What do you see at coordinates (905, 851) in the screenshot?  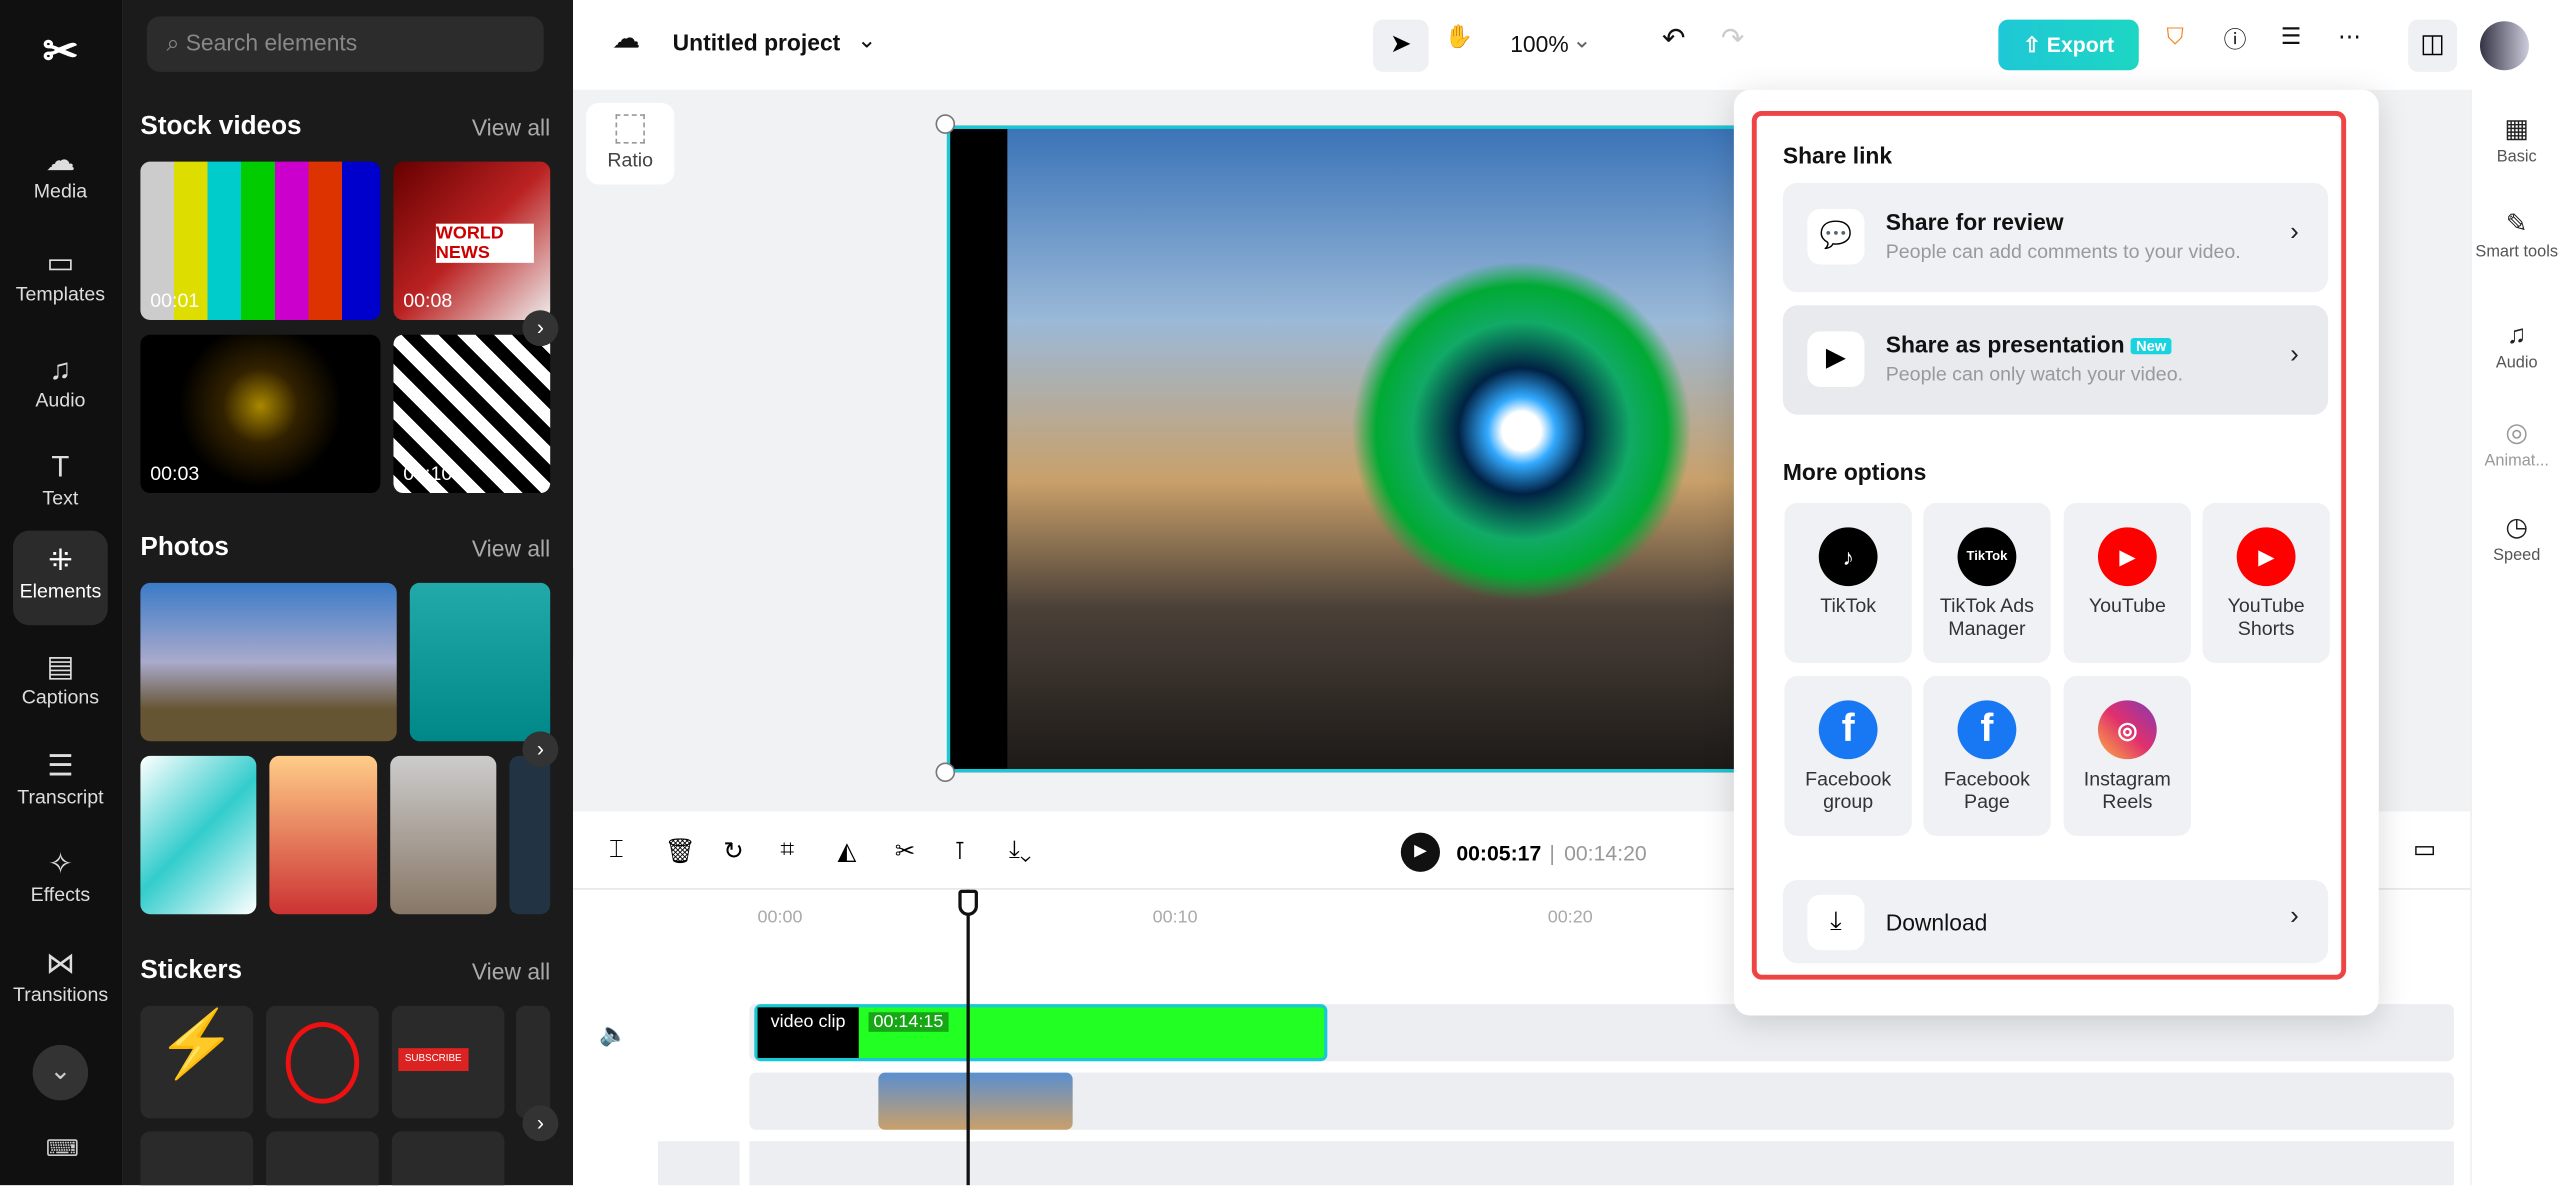 I see `cut-icon: ✂` at bounding box center [905, 851].